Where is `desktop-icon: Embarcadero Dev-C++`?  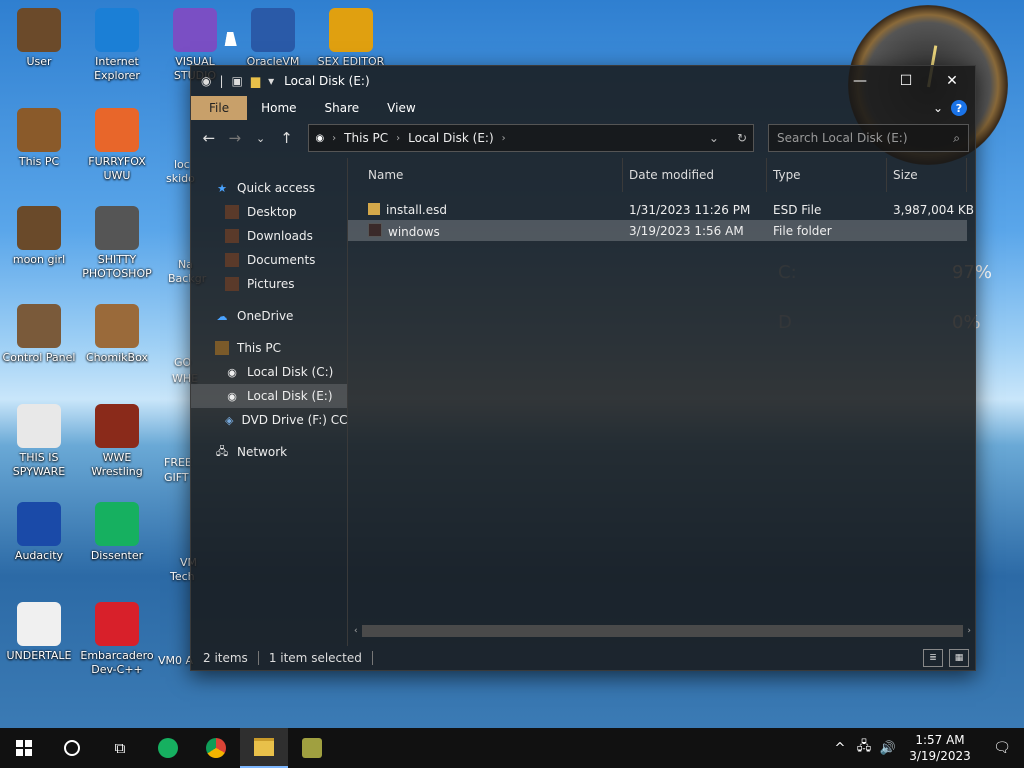 desktop-icon: Embarcadero Dev-C++ is located at coordinates (117, 639).